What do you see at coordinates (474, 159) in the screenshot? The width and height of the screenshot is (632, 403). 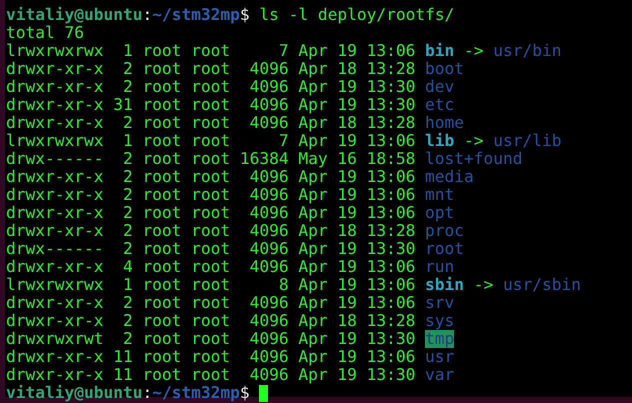 I see `directory-name: lost+found` at bounding box center [474, 159].